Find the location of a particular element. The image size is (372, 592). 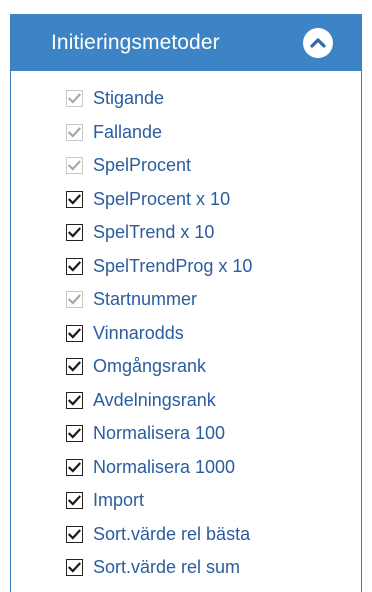

collapse-button is located at coordinates (318, 43).